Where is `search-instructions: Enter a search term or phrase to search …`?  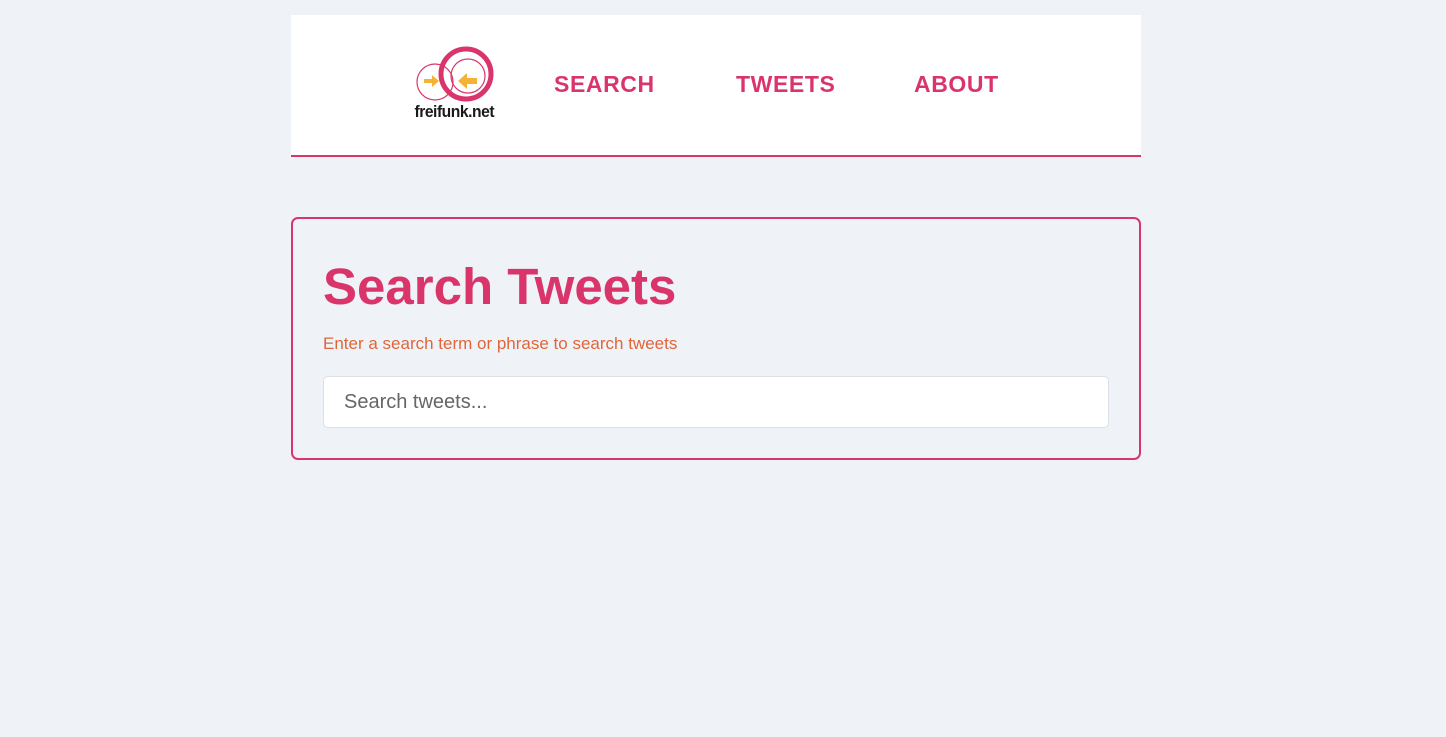
search-instructions: Enter a search term or phrase to search … is located at coordinates (500, 343).